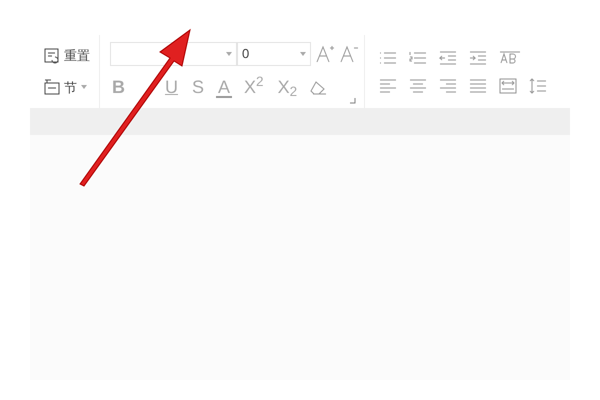 Image resolution: width=600 pixels, height=400 pixels. I want to click on reset-button: 重置, so click(71, 56).